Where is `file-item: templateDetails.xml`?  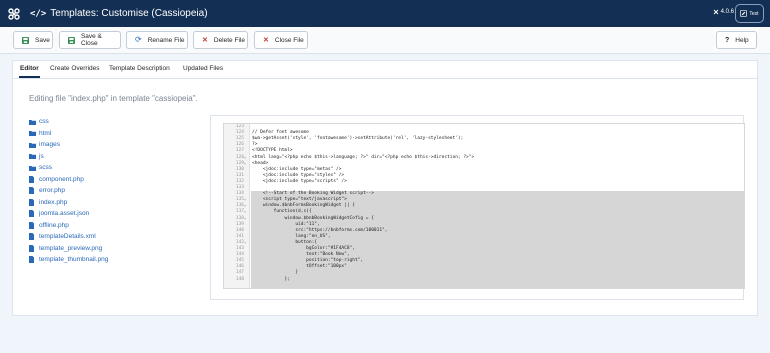 file-item: templateDetails.xml is located at coordinates (62, 236).